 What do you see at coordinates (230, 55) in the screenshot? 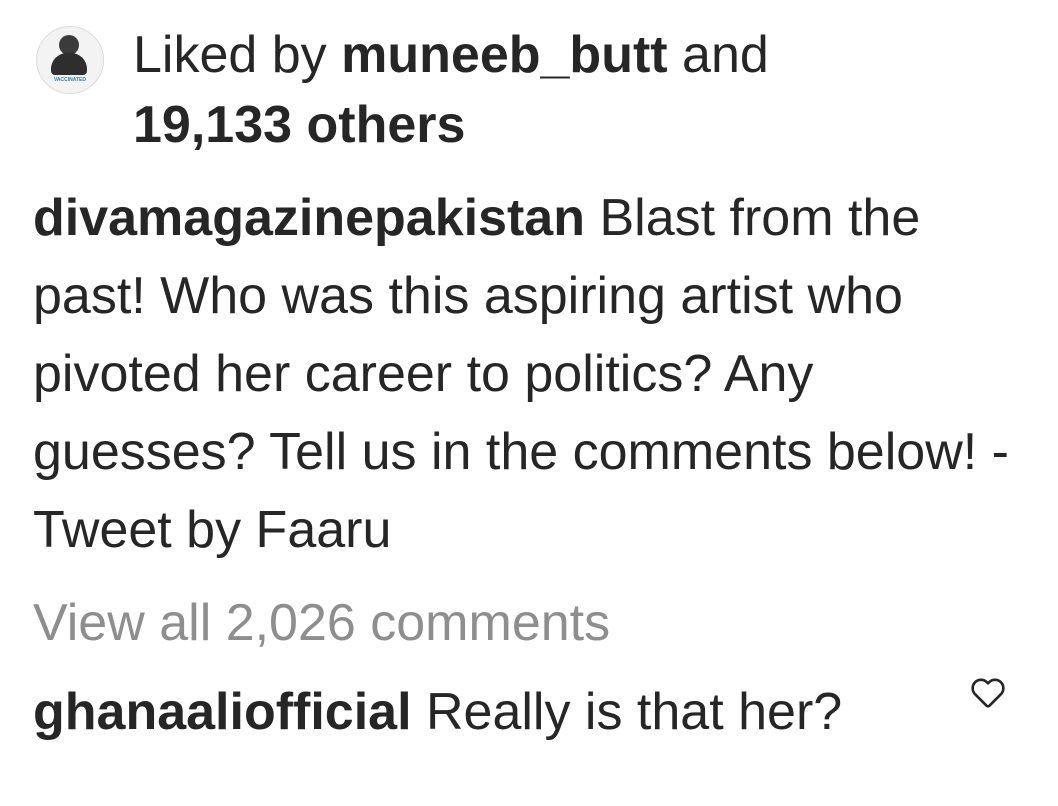
I see `liked-by-prefix: Liked by` at bounding box center [230, 55].